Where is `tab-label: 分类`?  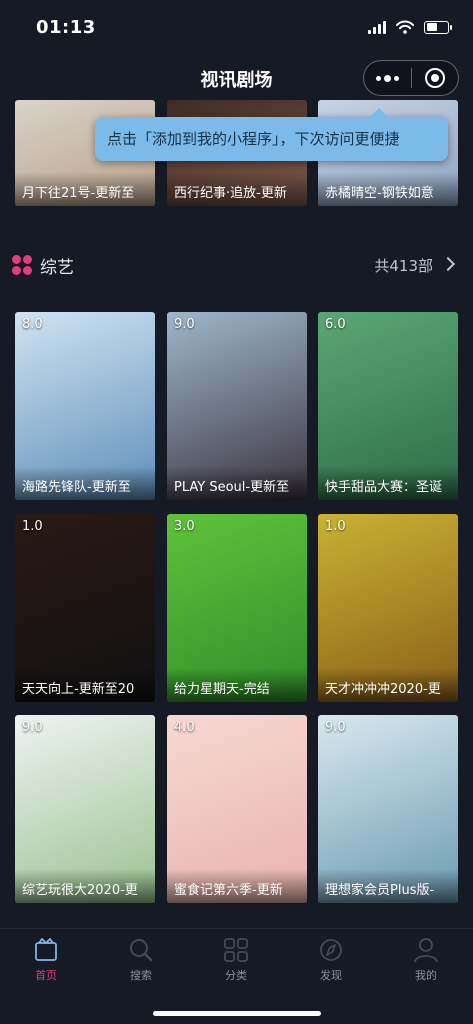
tab-label: 分类 is located at coordinates (236, 975).